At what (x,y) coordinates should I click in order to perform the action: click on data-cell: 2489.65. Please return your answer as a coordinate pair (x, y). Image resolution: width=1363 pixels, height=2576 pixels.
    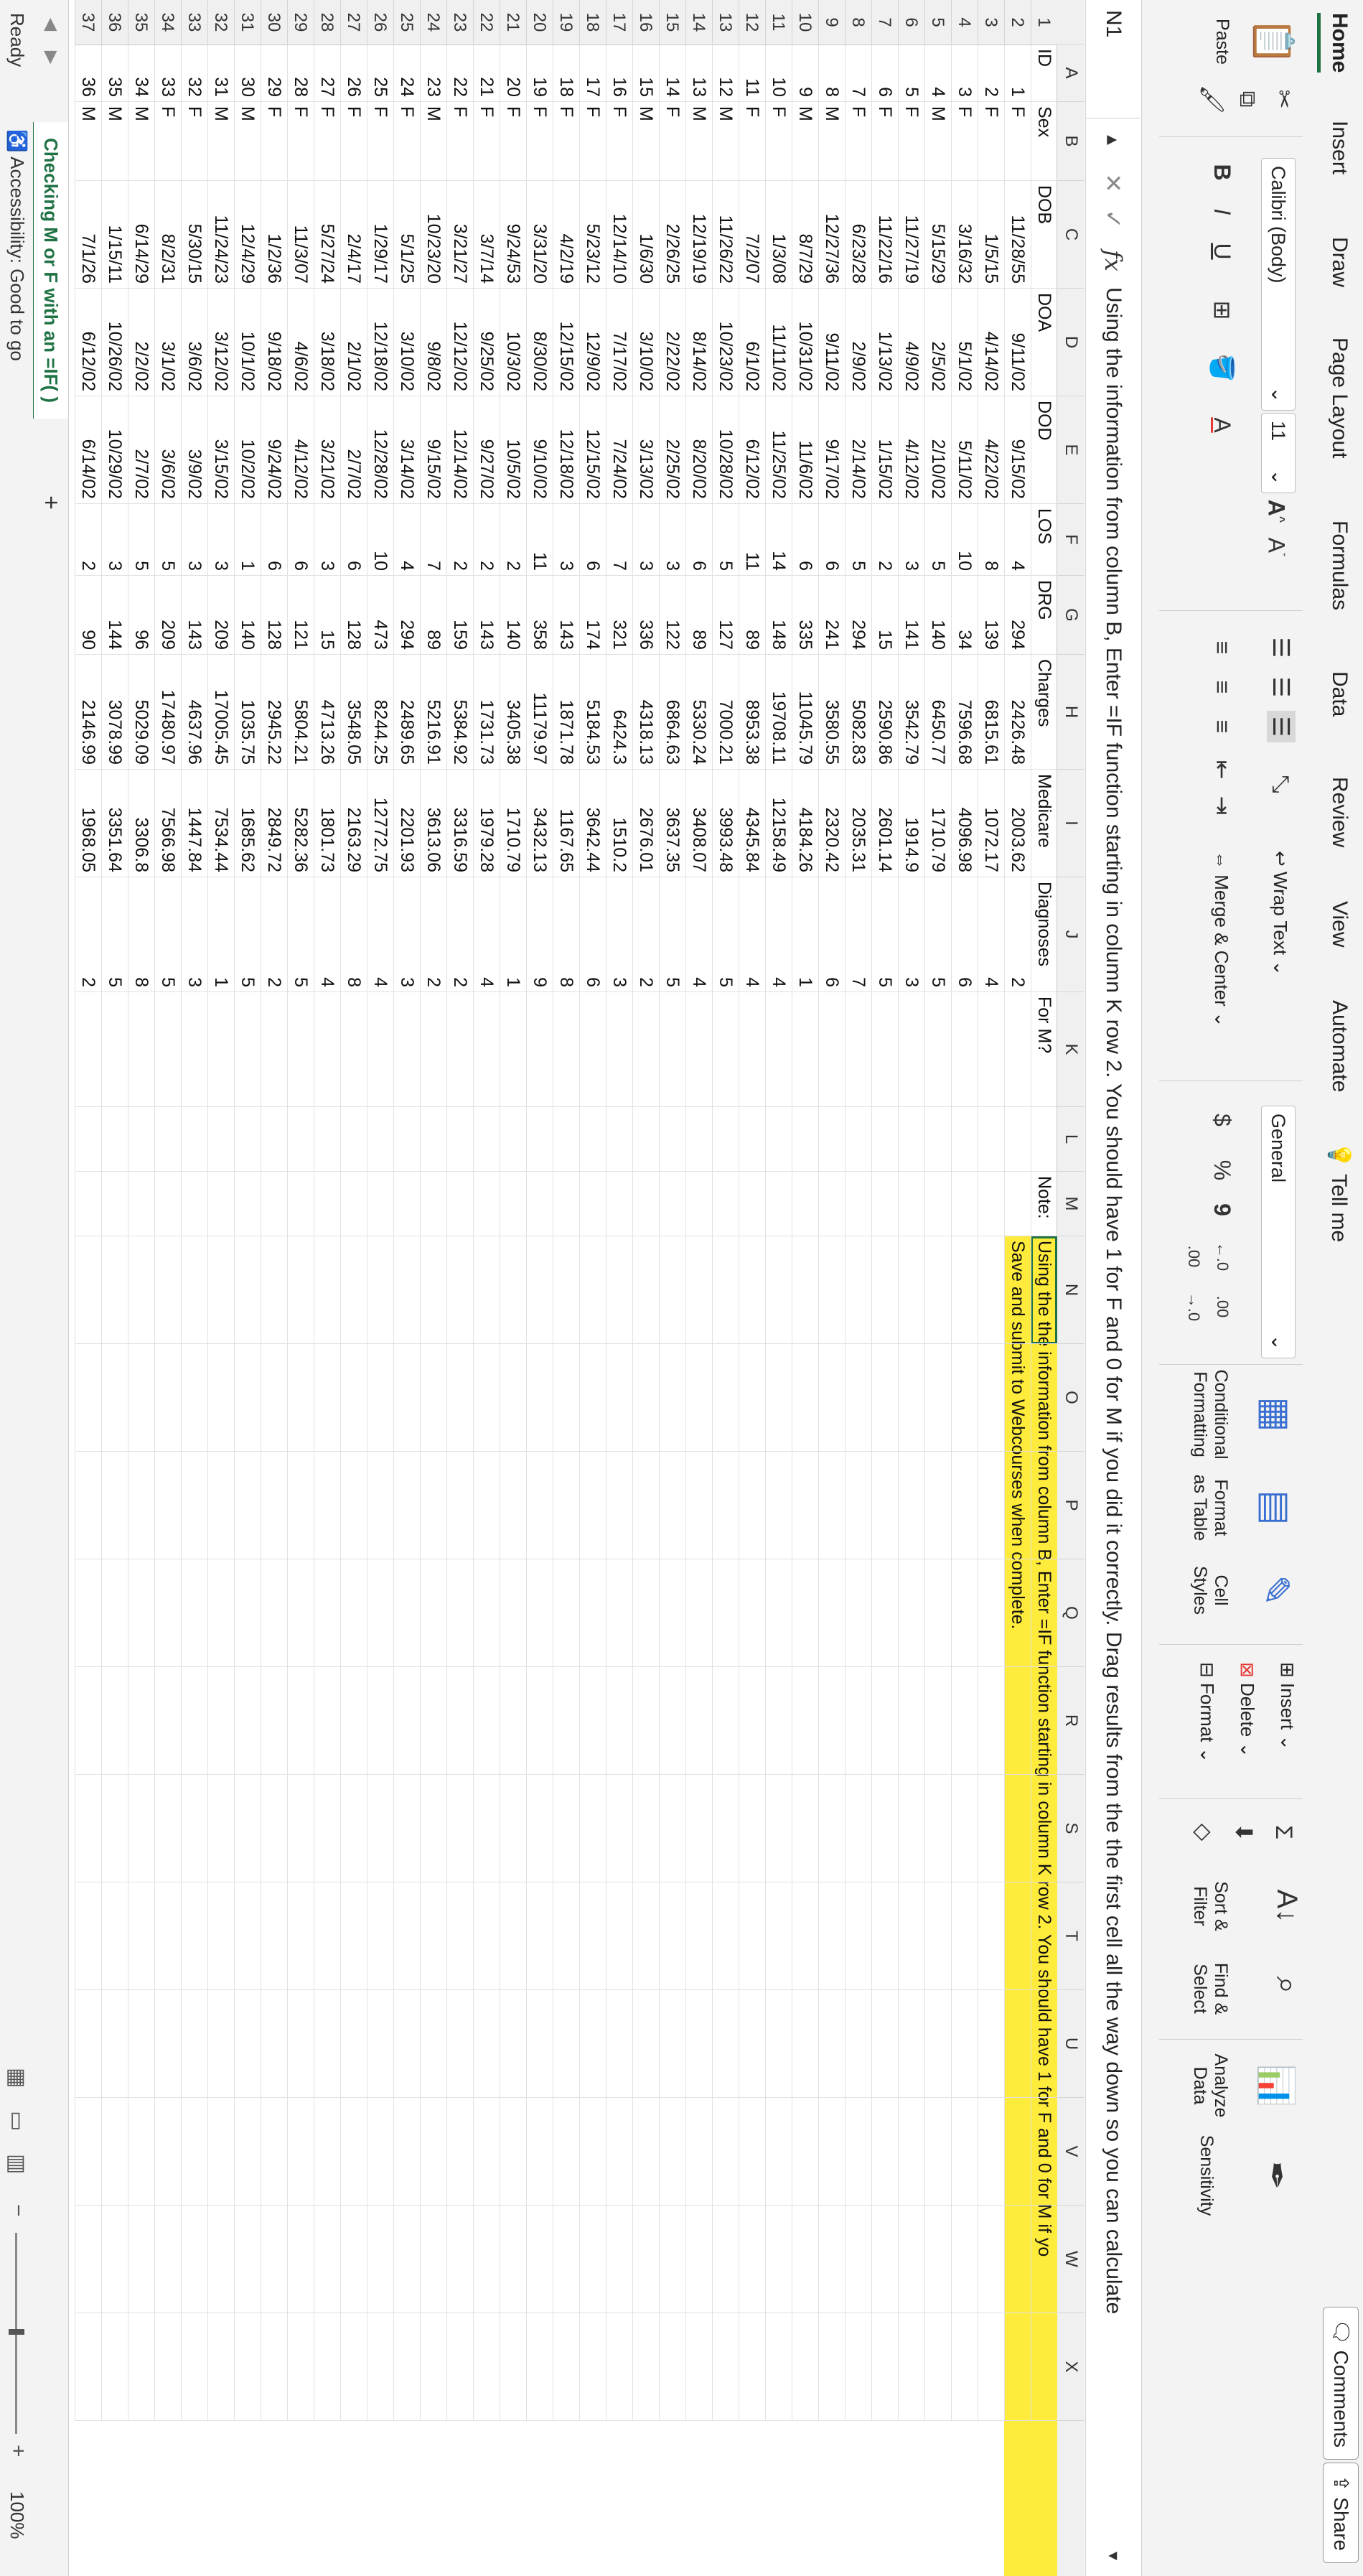
    Looking at the image, I should click on (406, 712).